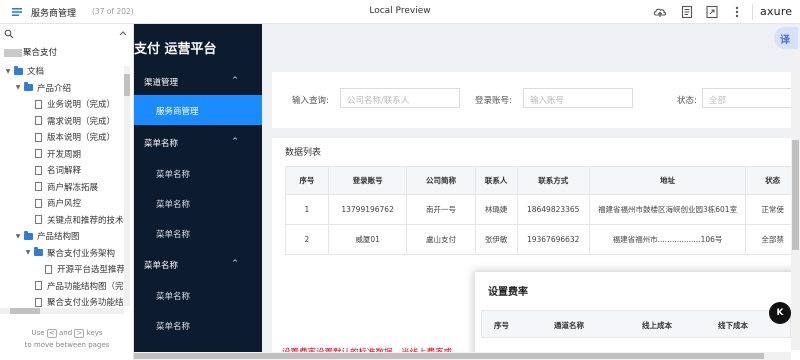  What do you see at coordinates (177, 112) in the screenshot?
I see `nav-item-label: 服务商管理` at bounding box center [177, 112].